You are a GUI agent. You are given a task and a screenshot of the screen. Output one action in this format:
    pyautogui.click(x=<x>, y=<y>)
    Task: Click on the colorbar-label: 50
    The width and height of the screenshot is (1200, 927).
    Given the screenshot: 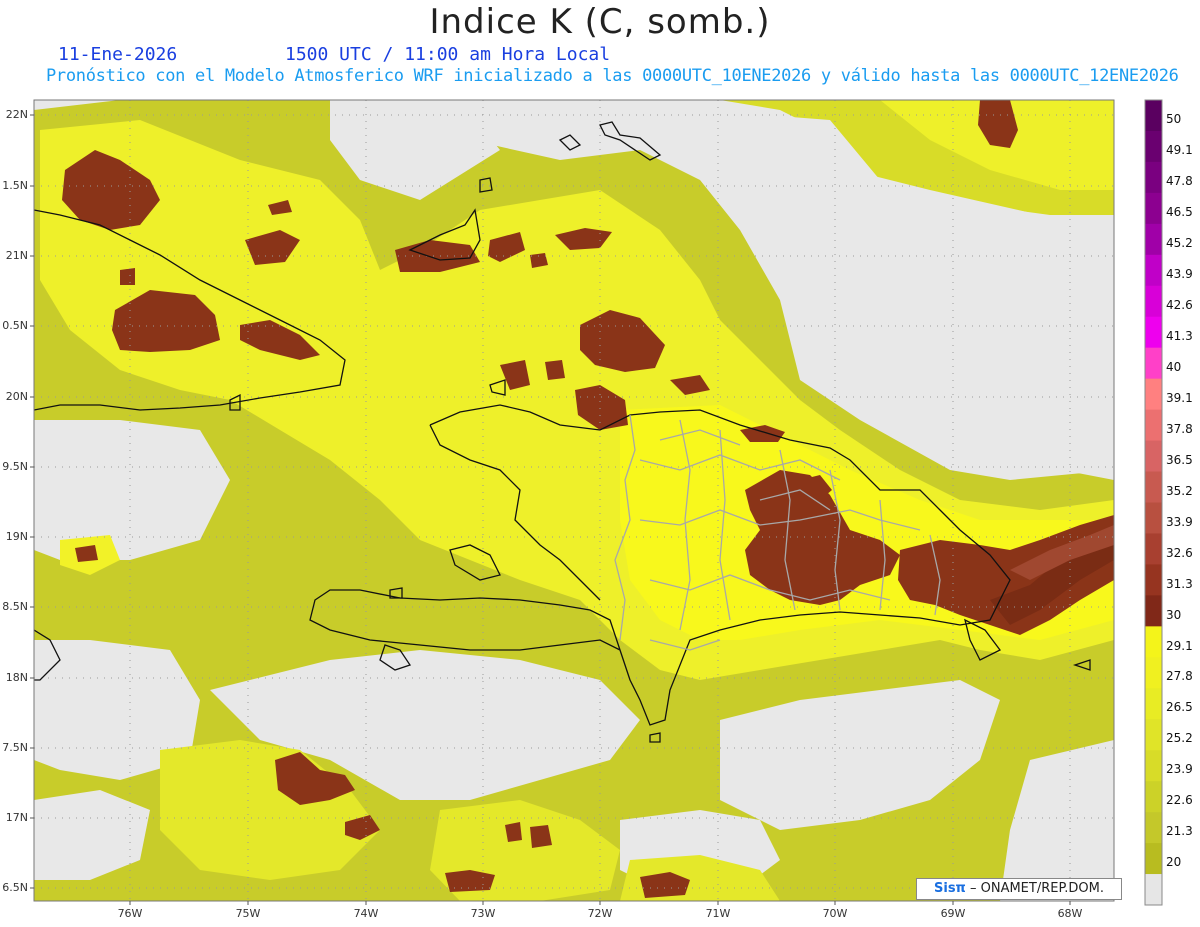 What is the action you would take?
    pyautogui.click(x=1174, y=119)
    